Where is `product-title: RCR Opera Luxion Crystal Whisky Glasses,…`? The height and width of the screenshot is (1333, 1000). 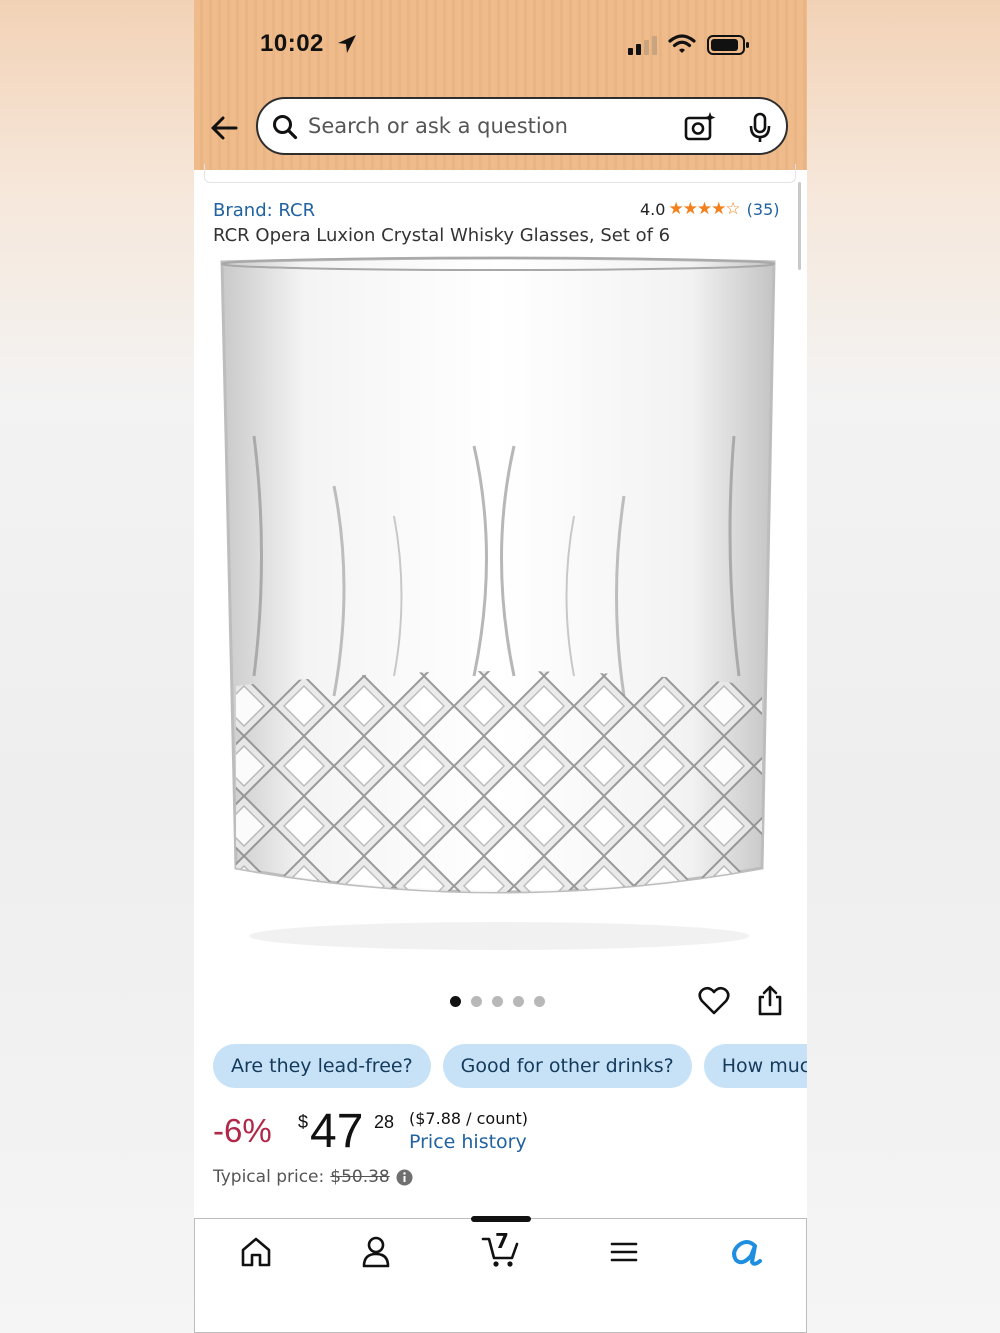 product-title: RCR Opera Luxion Crystal Whisky Glasses,… is located at coordinates (442, 235).